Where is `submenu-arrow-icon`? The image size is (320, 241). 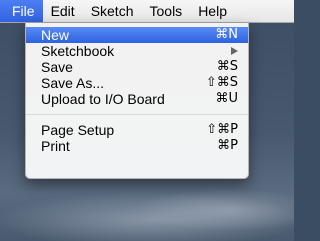
submenu-arrow-icon is located at coordinates (234, 51).